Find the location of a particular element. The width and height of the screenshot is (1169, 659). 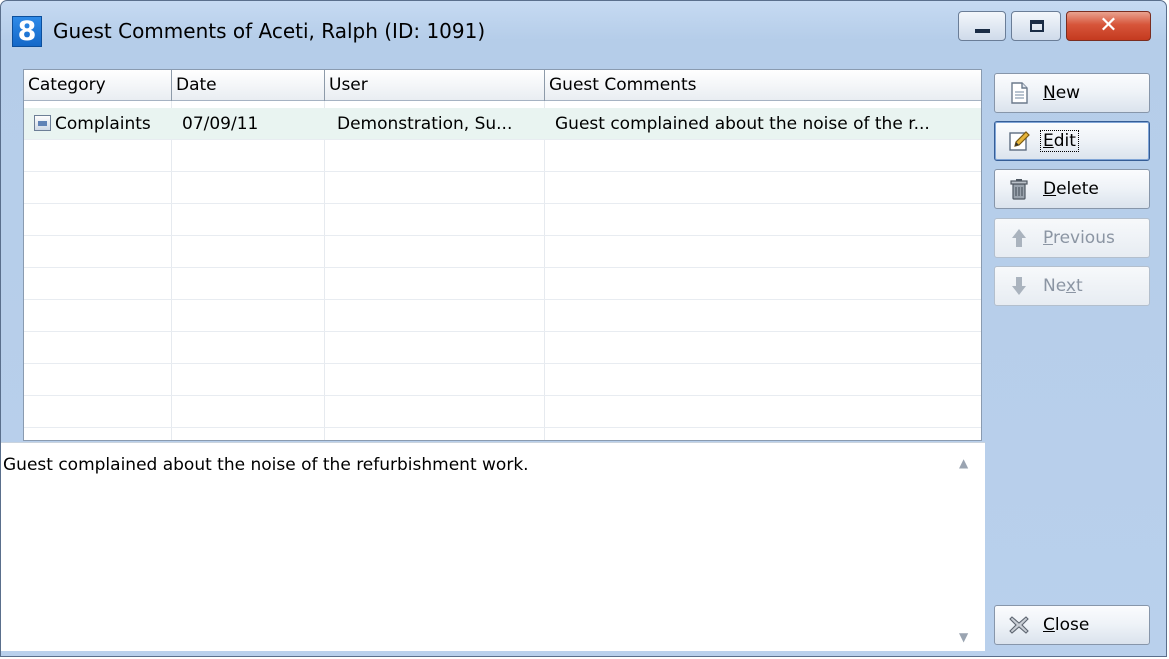

maximize-icon is located at coordinates (1037, 26).